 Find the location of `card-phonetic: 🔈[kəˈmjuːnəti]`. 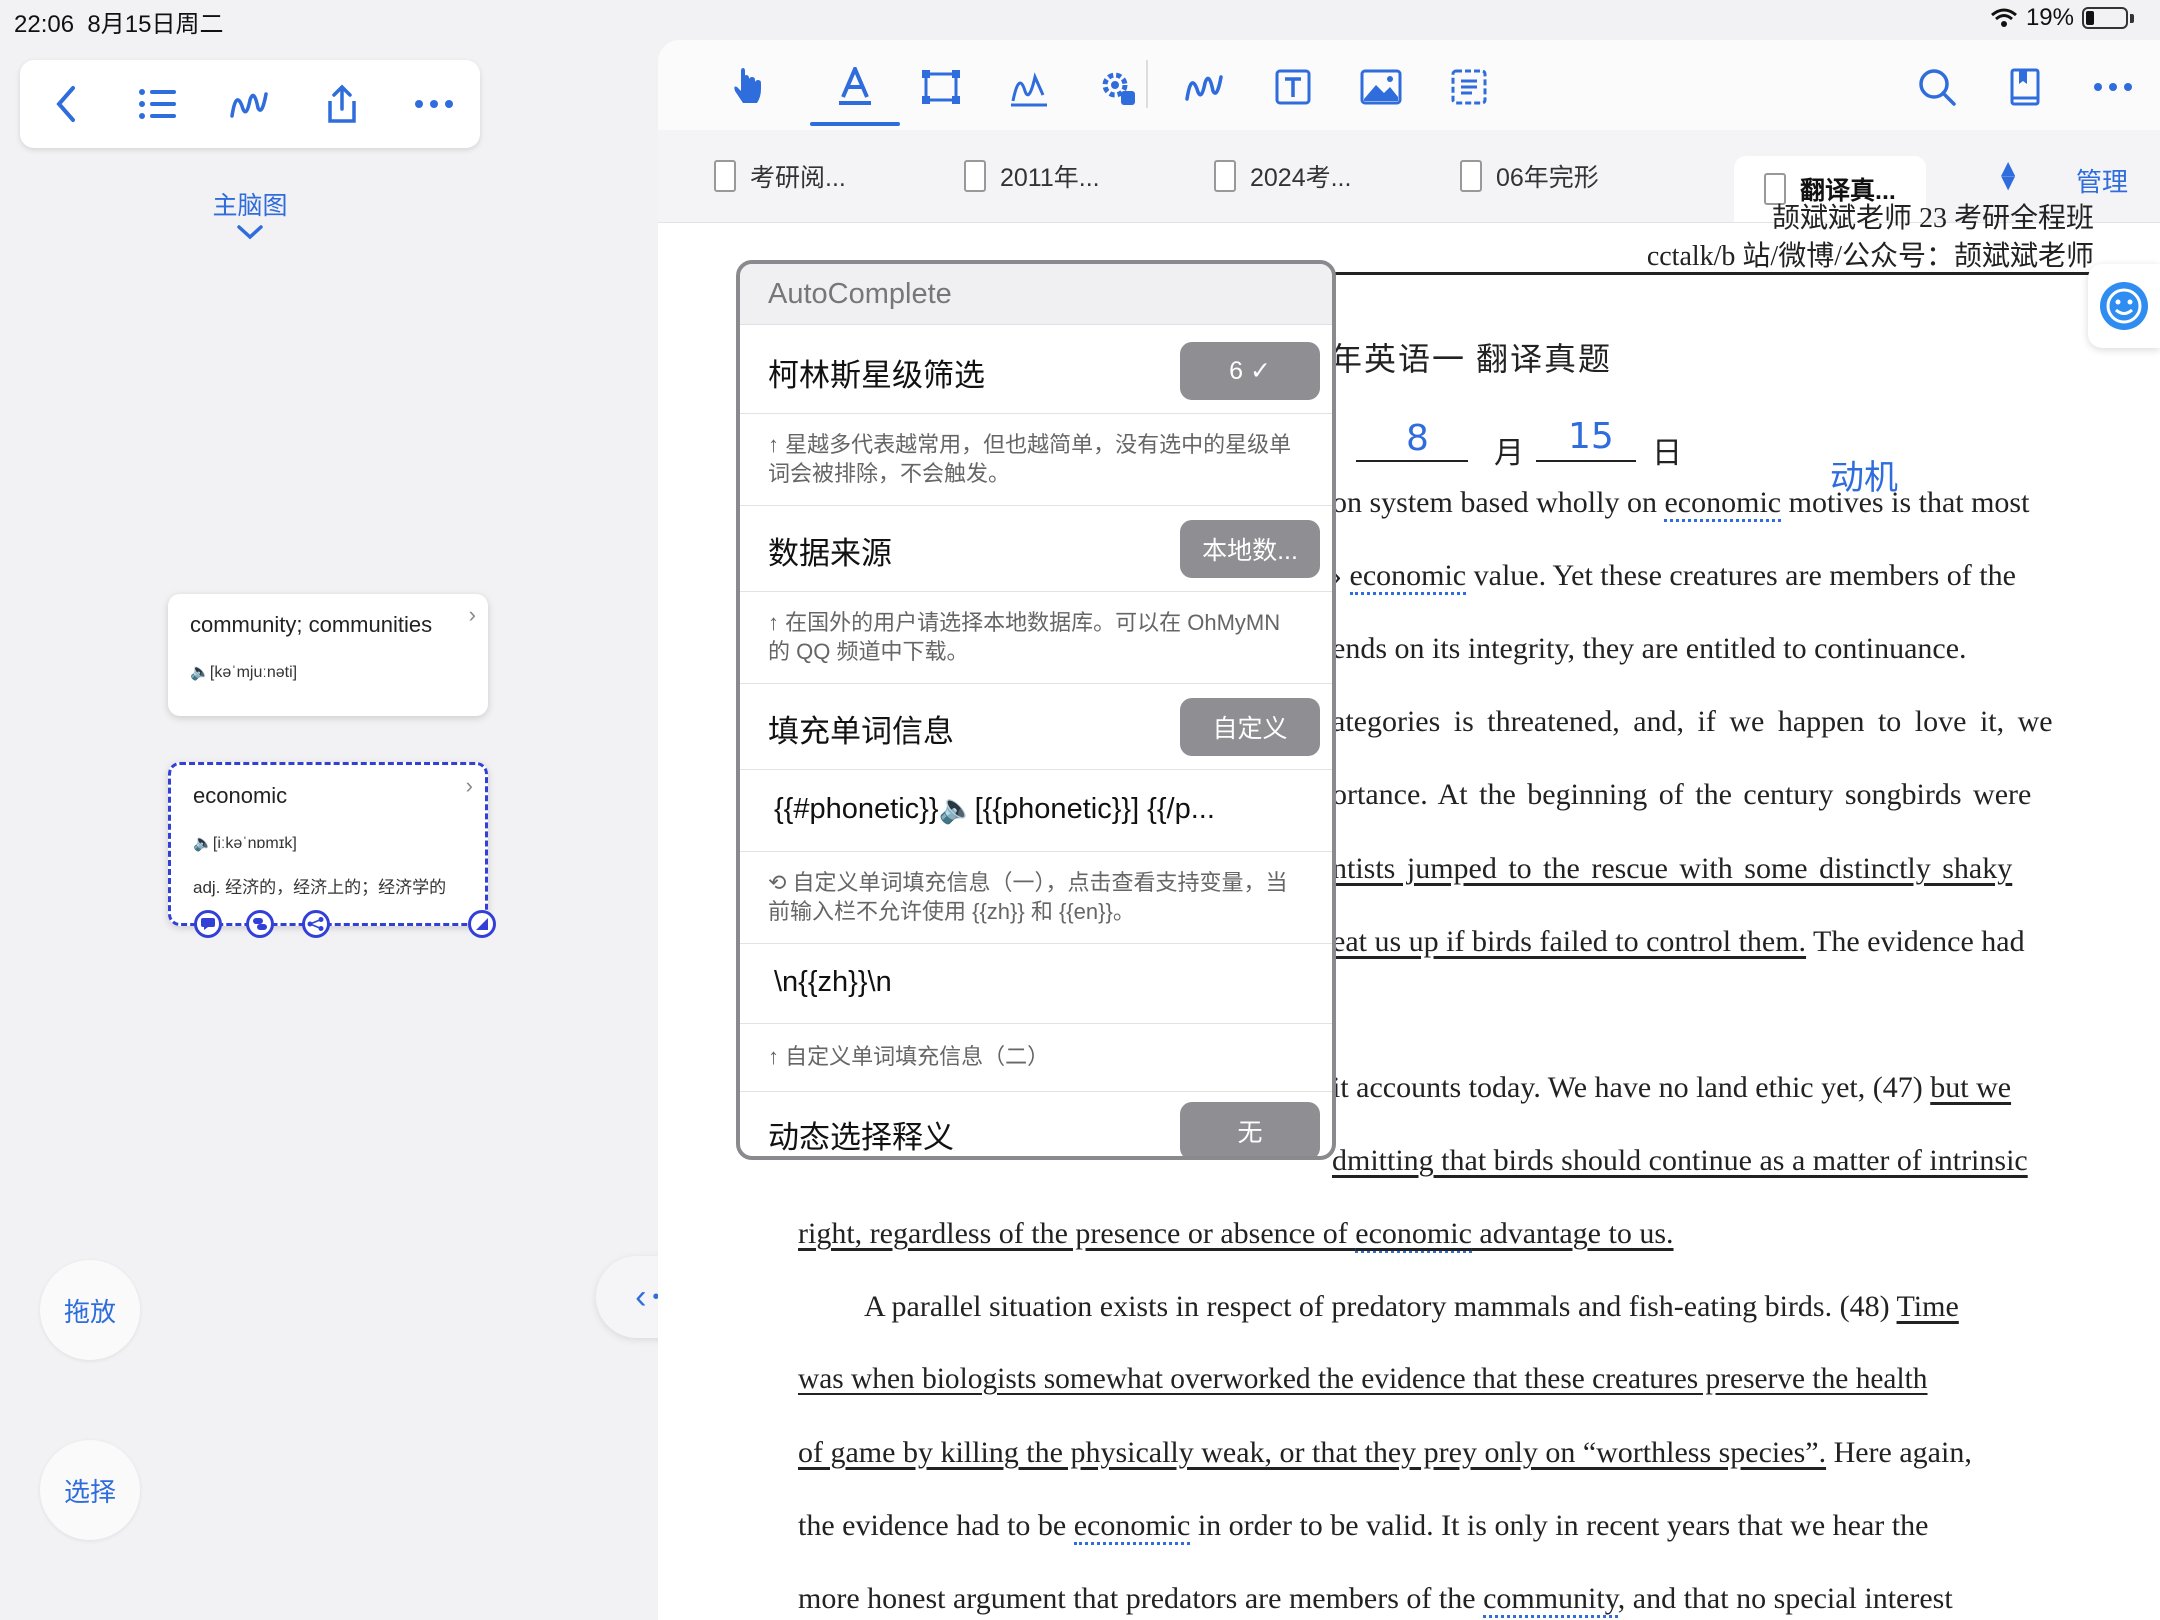

card-phonetic: 🔈[kəˈmjuːnəti] is located at coordinates (244, 672).